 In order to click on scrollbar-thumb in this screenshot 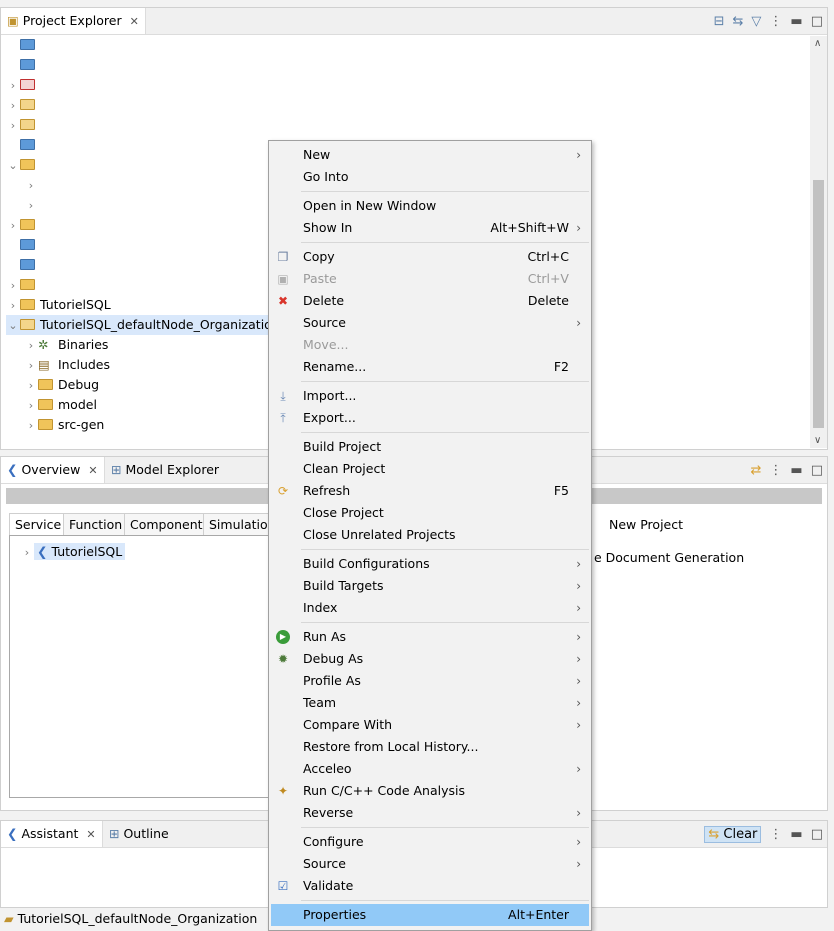, I will do `click(818, 304)`.